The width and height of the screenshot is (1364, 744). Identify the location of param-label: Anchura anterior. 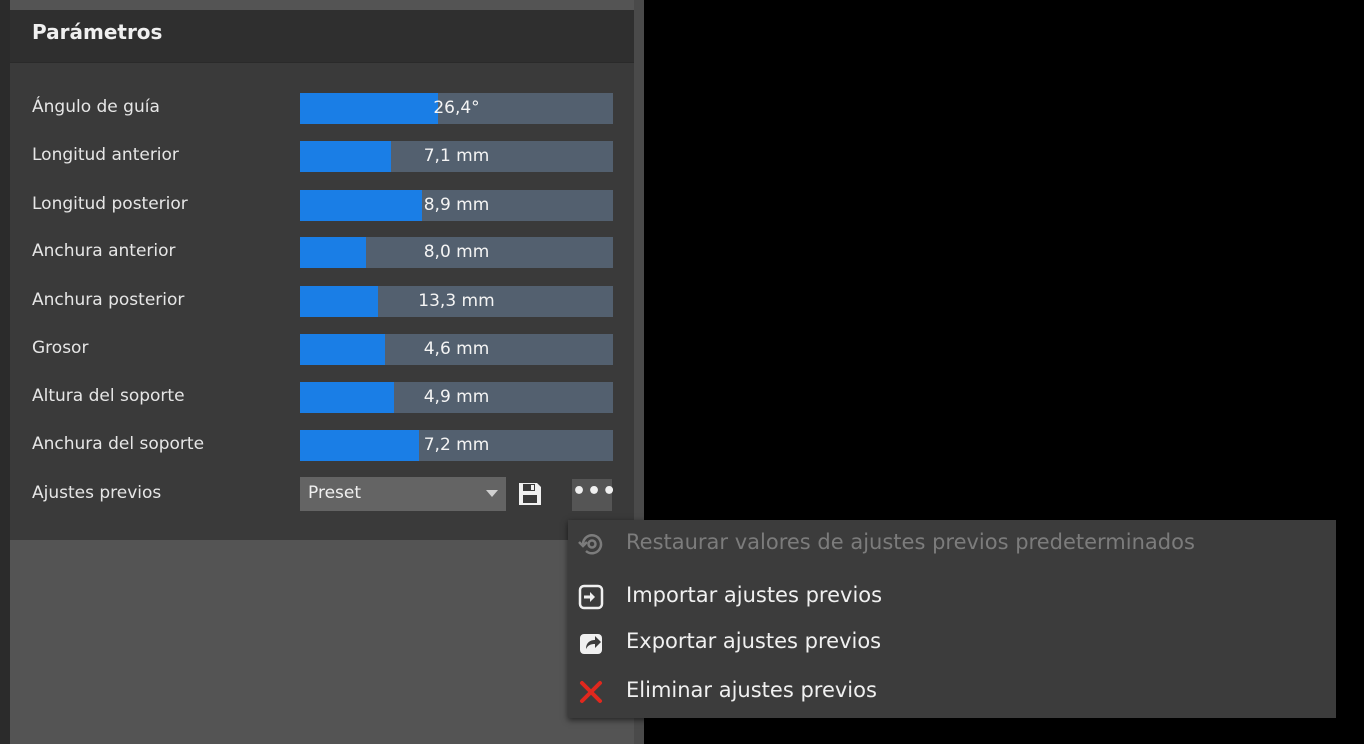
(104, 251).